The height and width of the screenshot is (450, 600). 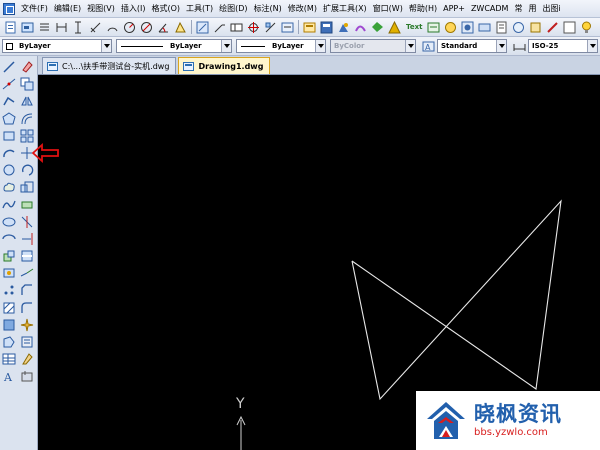 I want to click on gradient-icon, so click(x=9, y=325).